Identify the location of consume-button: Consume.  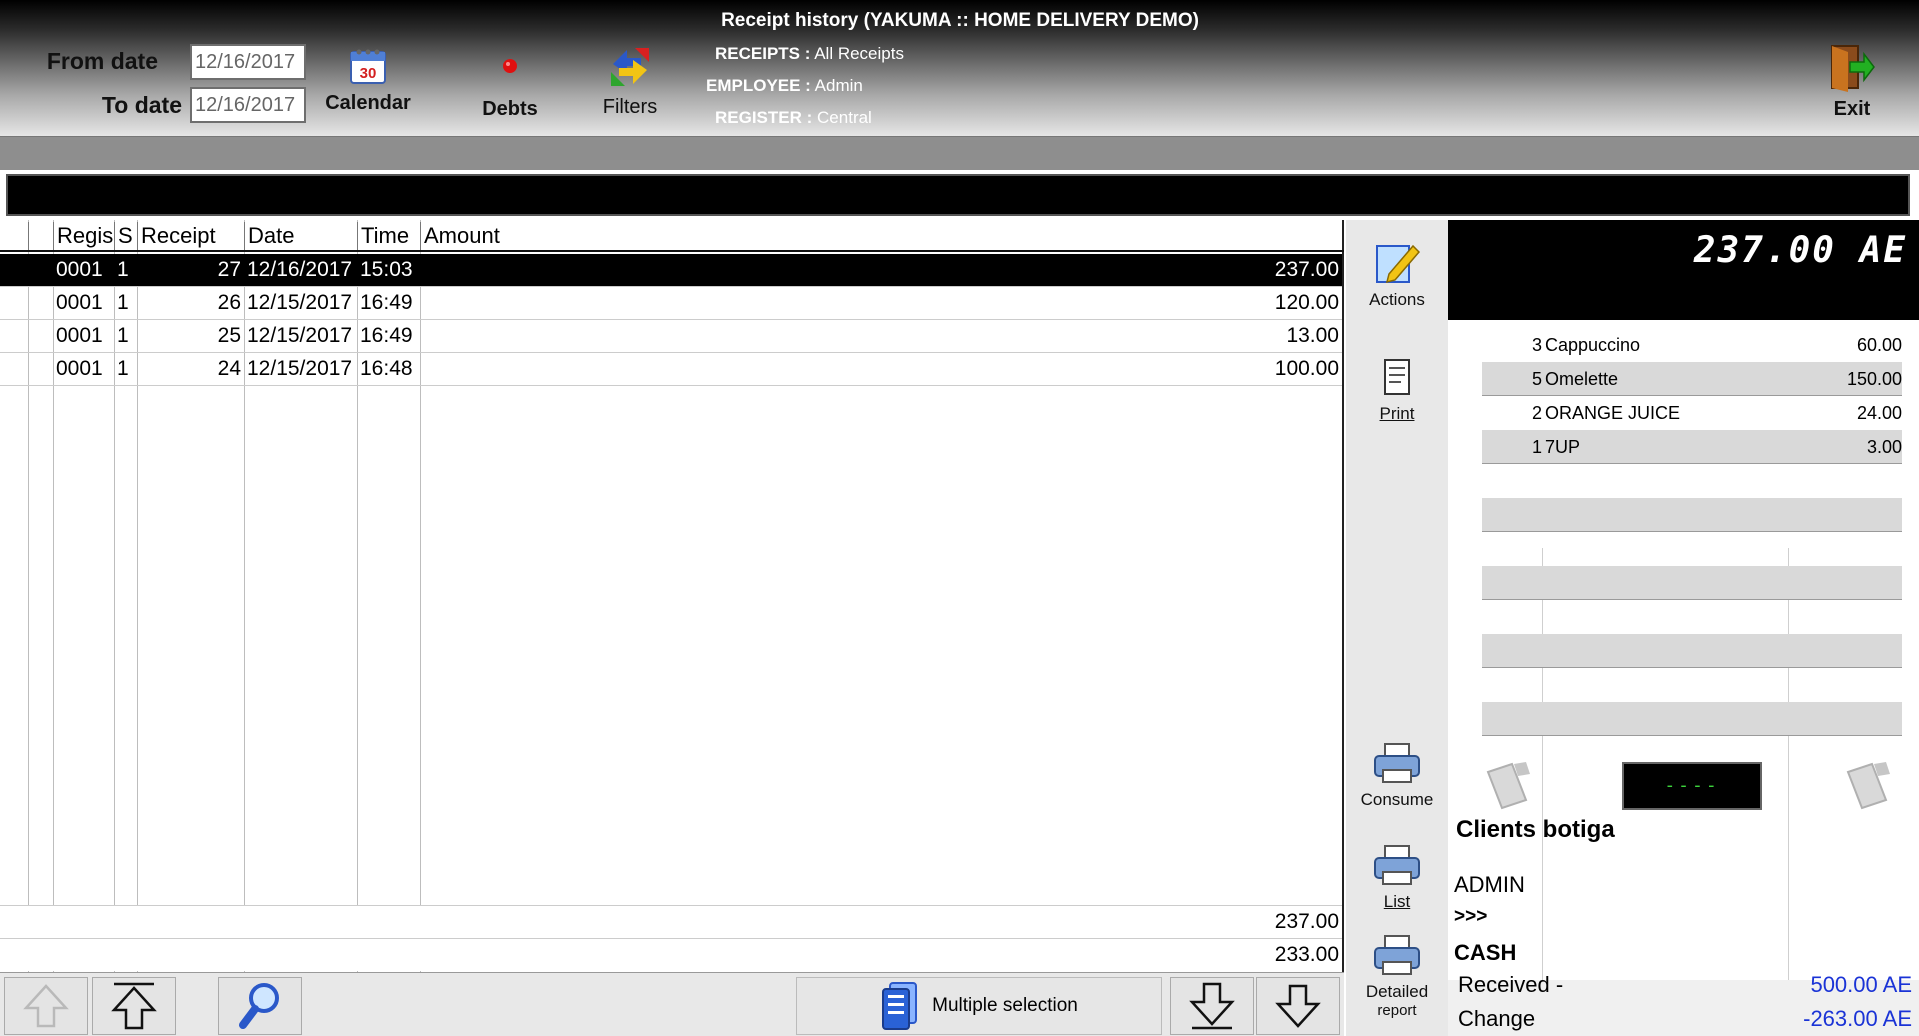
(1397, 775).